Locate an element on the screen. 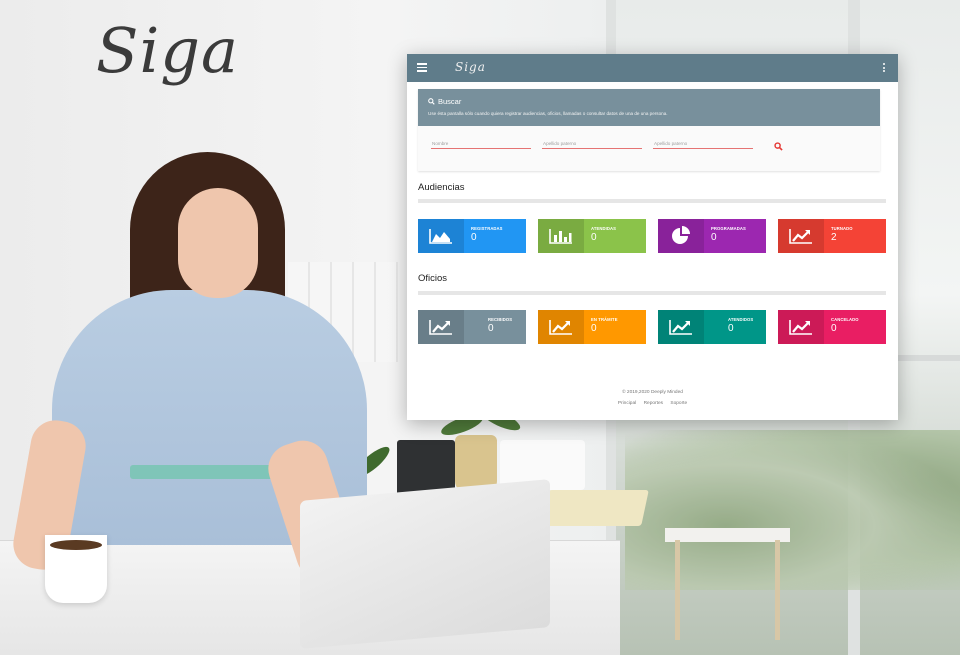 This screenshot has width=960, height=655. tile-body: PROGRAMADAS 0 is located at coordinates (735, 236).